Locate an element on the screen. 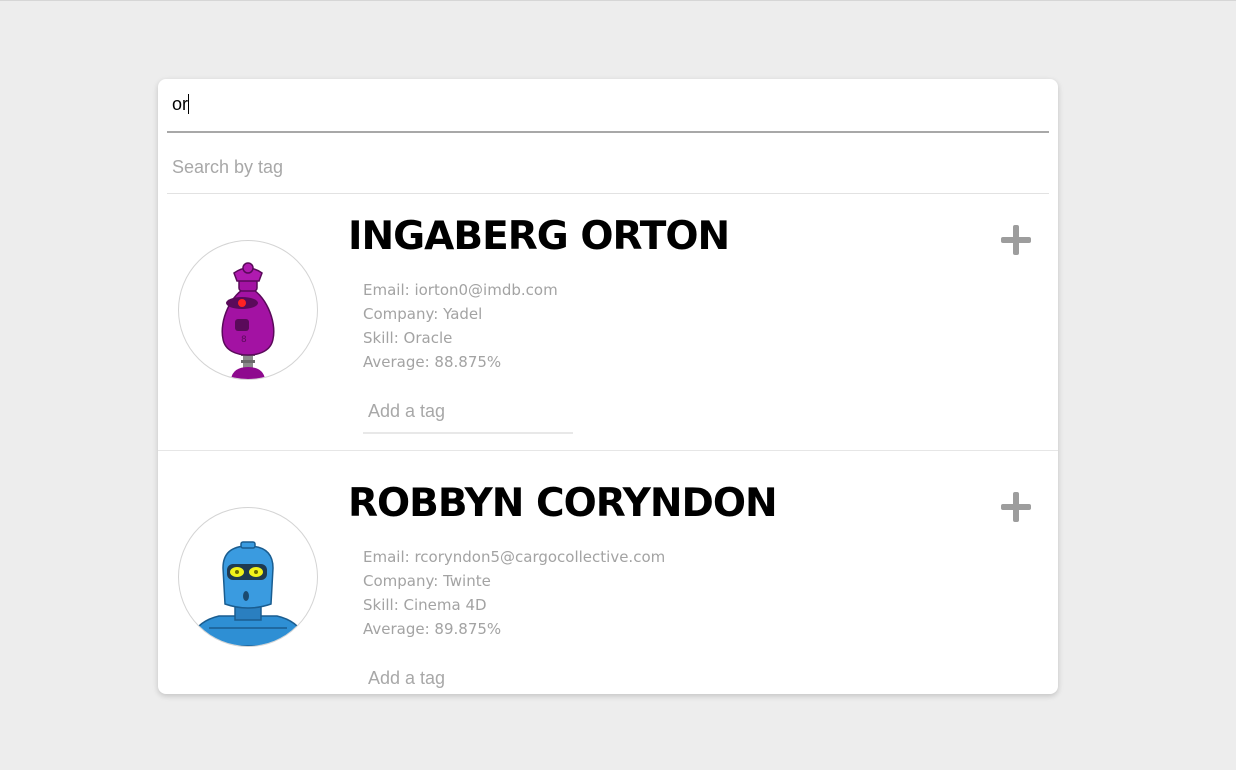  tag-search-input: Search by tag is located at coordinates (608, 169).